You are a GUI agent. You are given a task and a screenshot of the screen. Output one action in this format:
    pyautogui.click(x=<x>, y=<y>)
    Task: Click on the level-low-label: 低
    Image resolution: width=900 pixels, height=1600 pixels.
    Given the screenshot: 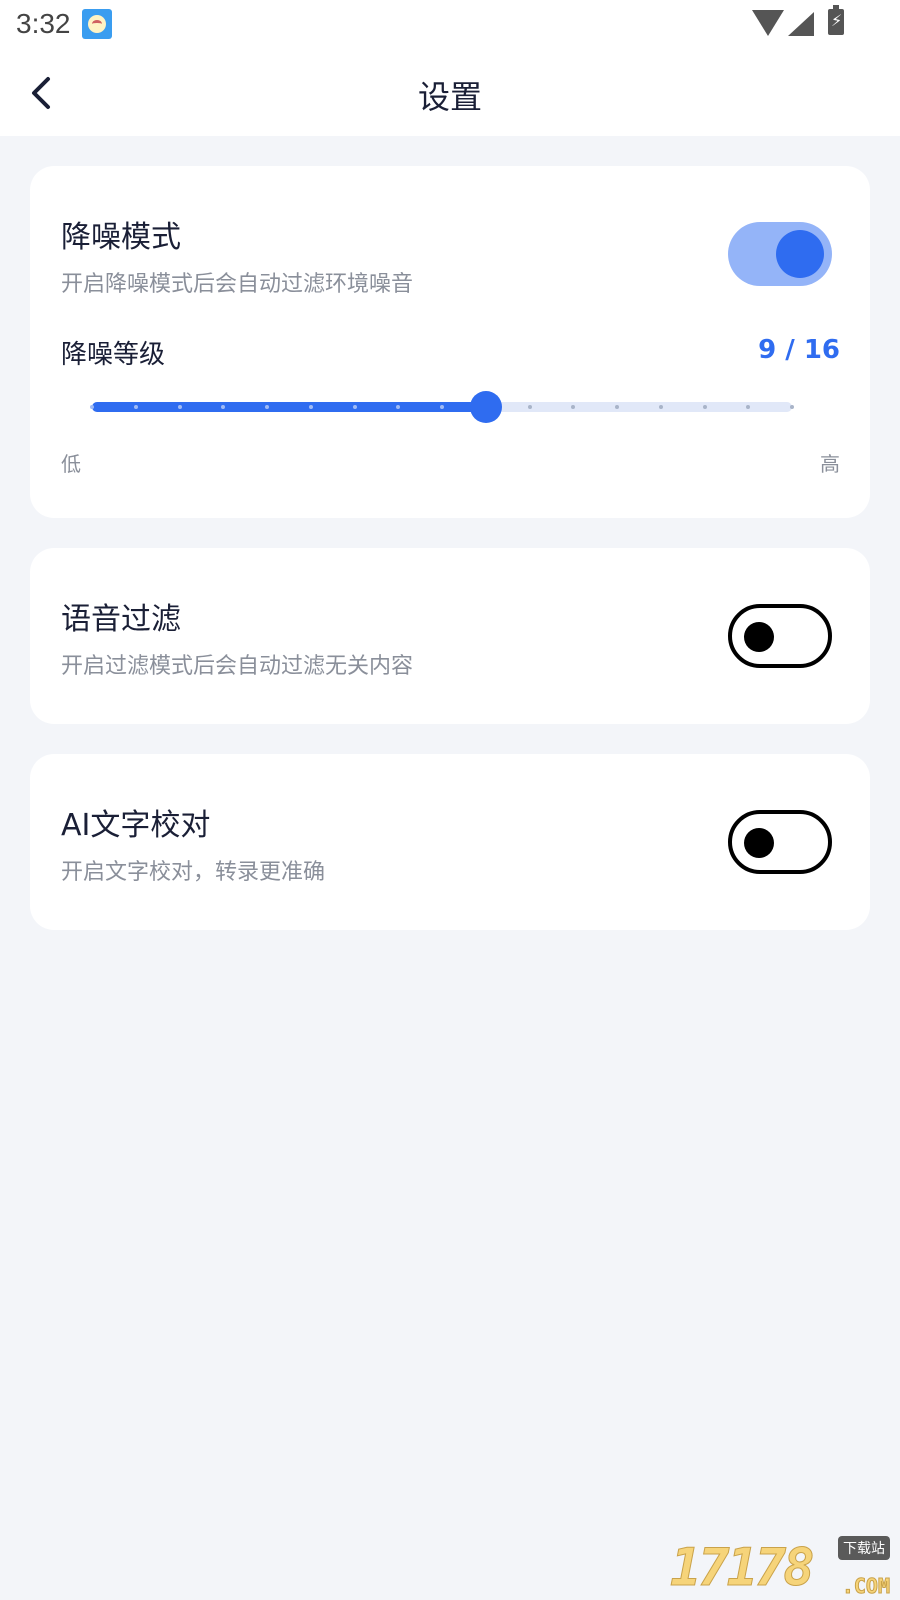 What is the action you would take?
    pyautogui.click(x=71, y=464)
    